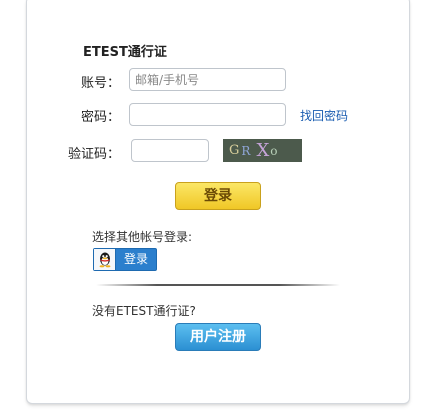 Image resolution: width=435 pixels, height=415 pixels. What do you see at coordinates (170, 150) in the screenshot?
I see `captcha-input` at bounding box center [170, 150].